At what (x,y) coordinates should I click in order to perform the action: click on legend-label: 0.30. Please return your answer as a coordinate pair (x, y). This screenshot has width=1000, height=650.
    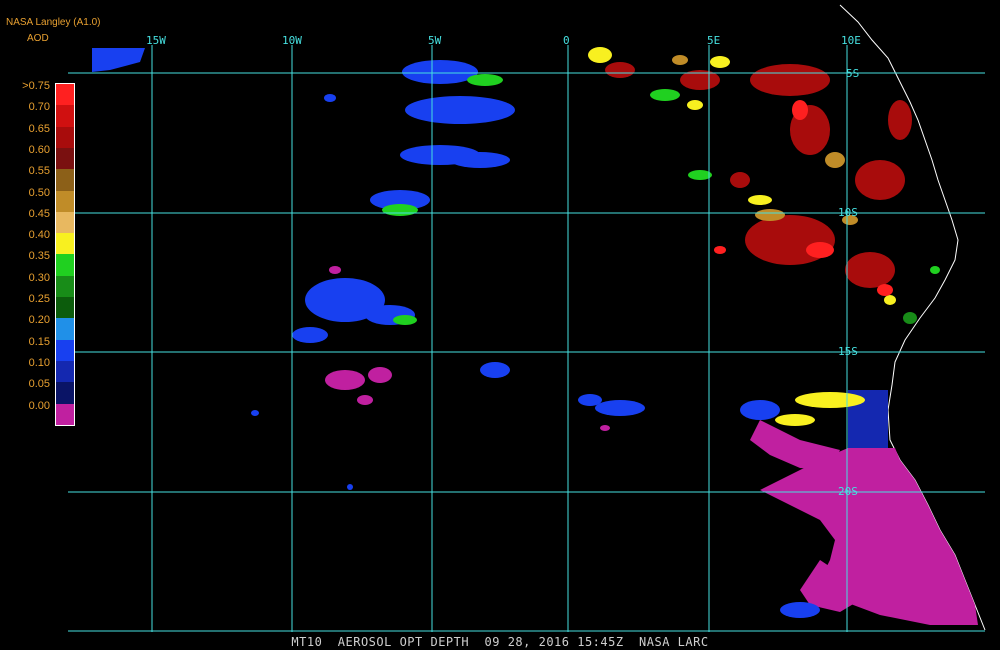
    Looking at the image, I should click on (39, 277).